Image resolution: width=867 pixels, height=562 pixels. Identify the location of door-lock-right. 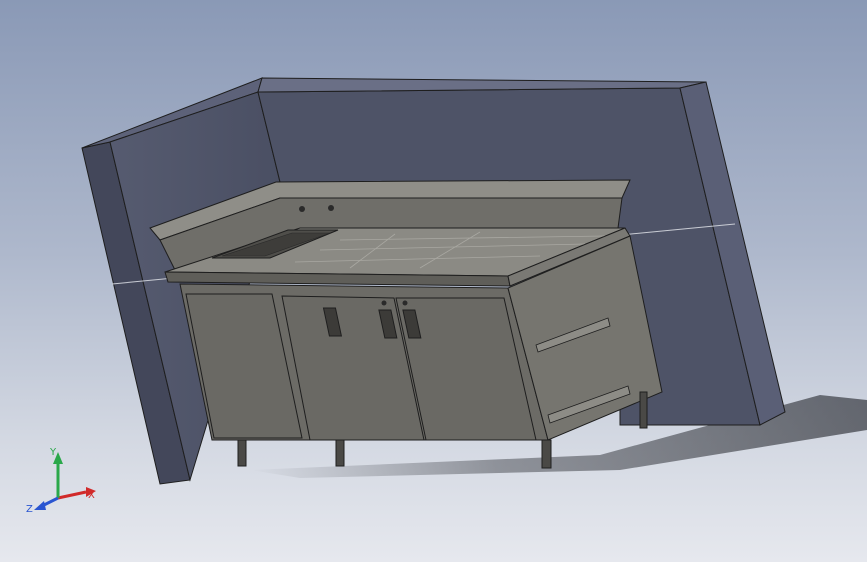
(405, 303).